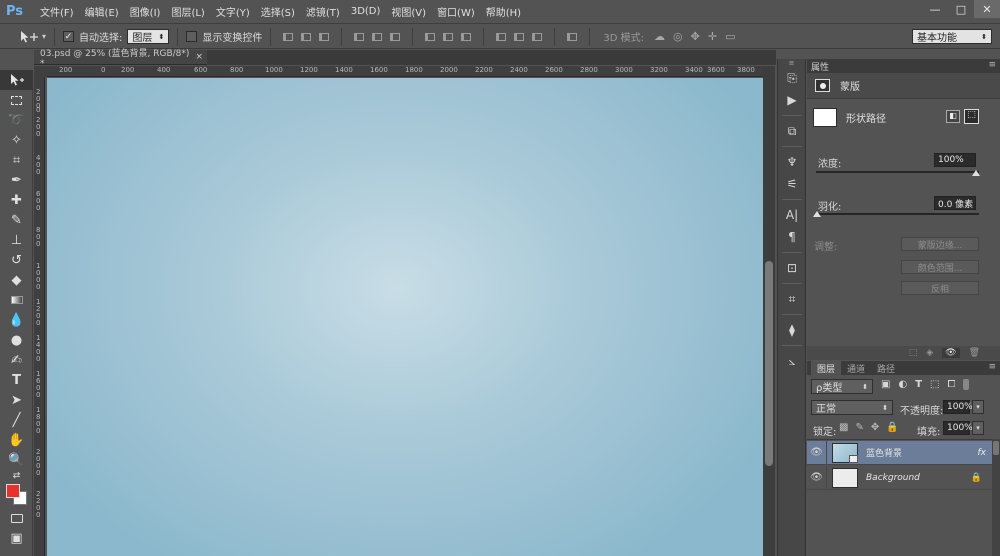 The height and width of the screenshot is (556, 1000). Describe the element at coordinates (792, 237) in the screenshot. I see `paragraph-panel-icon: ¶` at that location.